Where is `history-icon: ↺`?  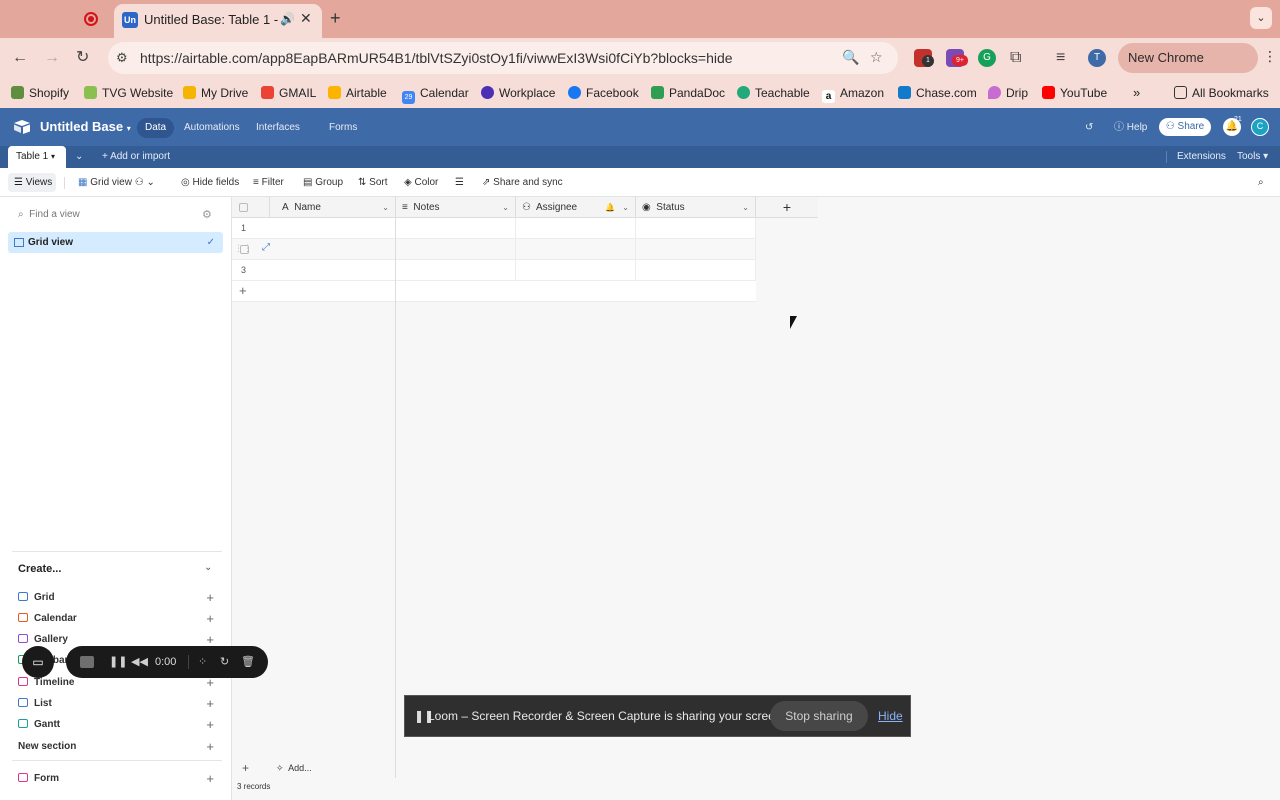 history-icon: ↺ is located at coordinates (1089, 128).